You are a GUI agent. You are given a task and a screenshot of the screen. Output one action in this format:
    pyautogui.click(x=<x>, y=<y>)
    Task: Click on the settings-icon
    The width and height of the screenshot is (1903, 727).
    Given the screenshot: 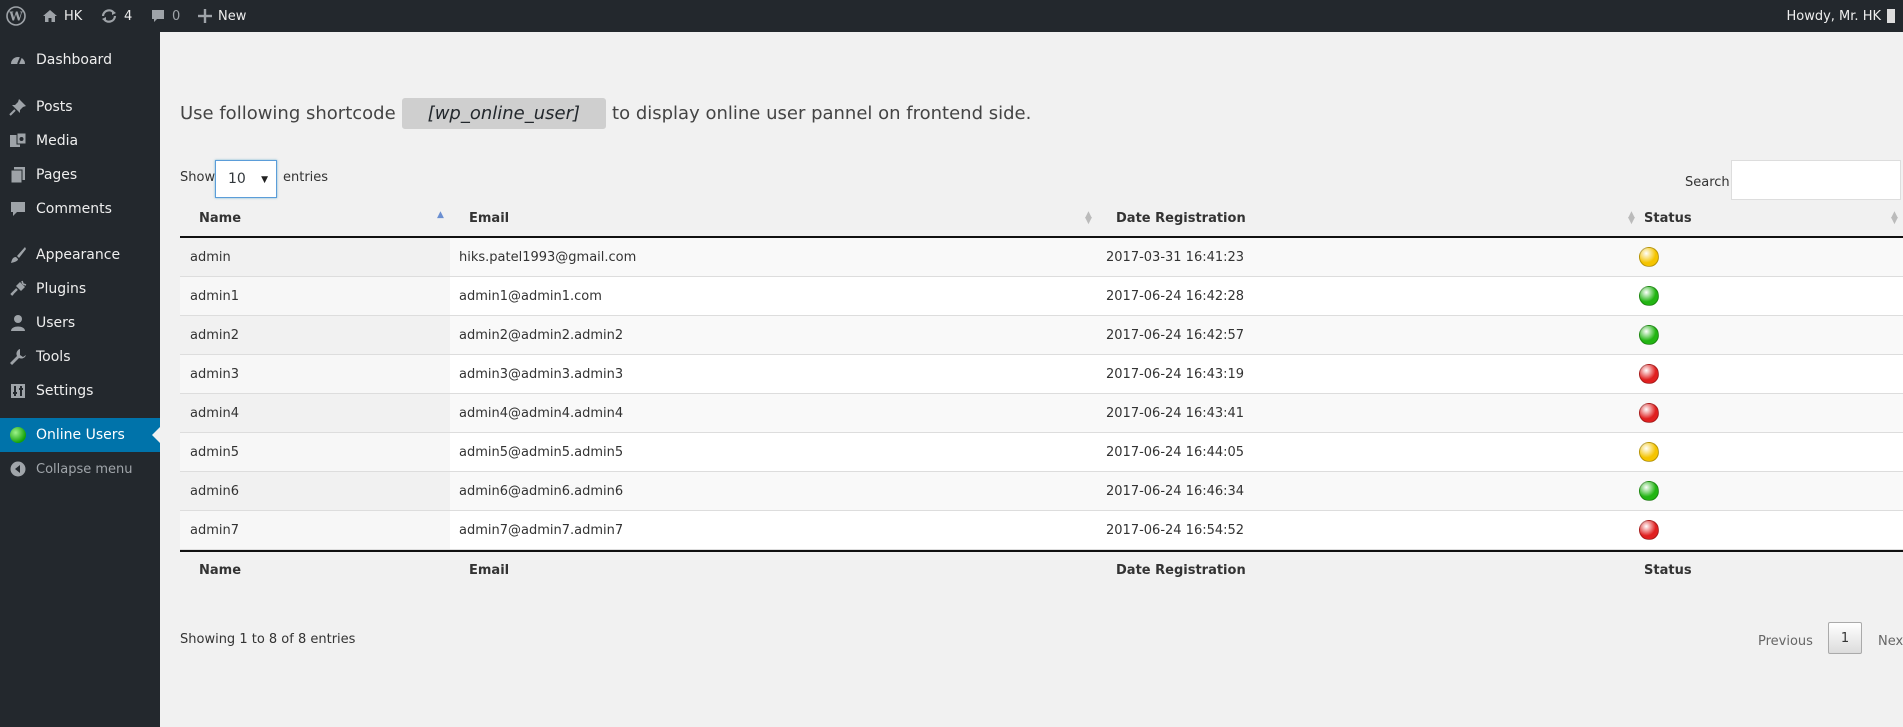 What is the action you would take?
    pyautogui.click(x=18, y=391)
    